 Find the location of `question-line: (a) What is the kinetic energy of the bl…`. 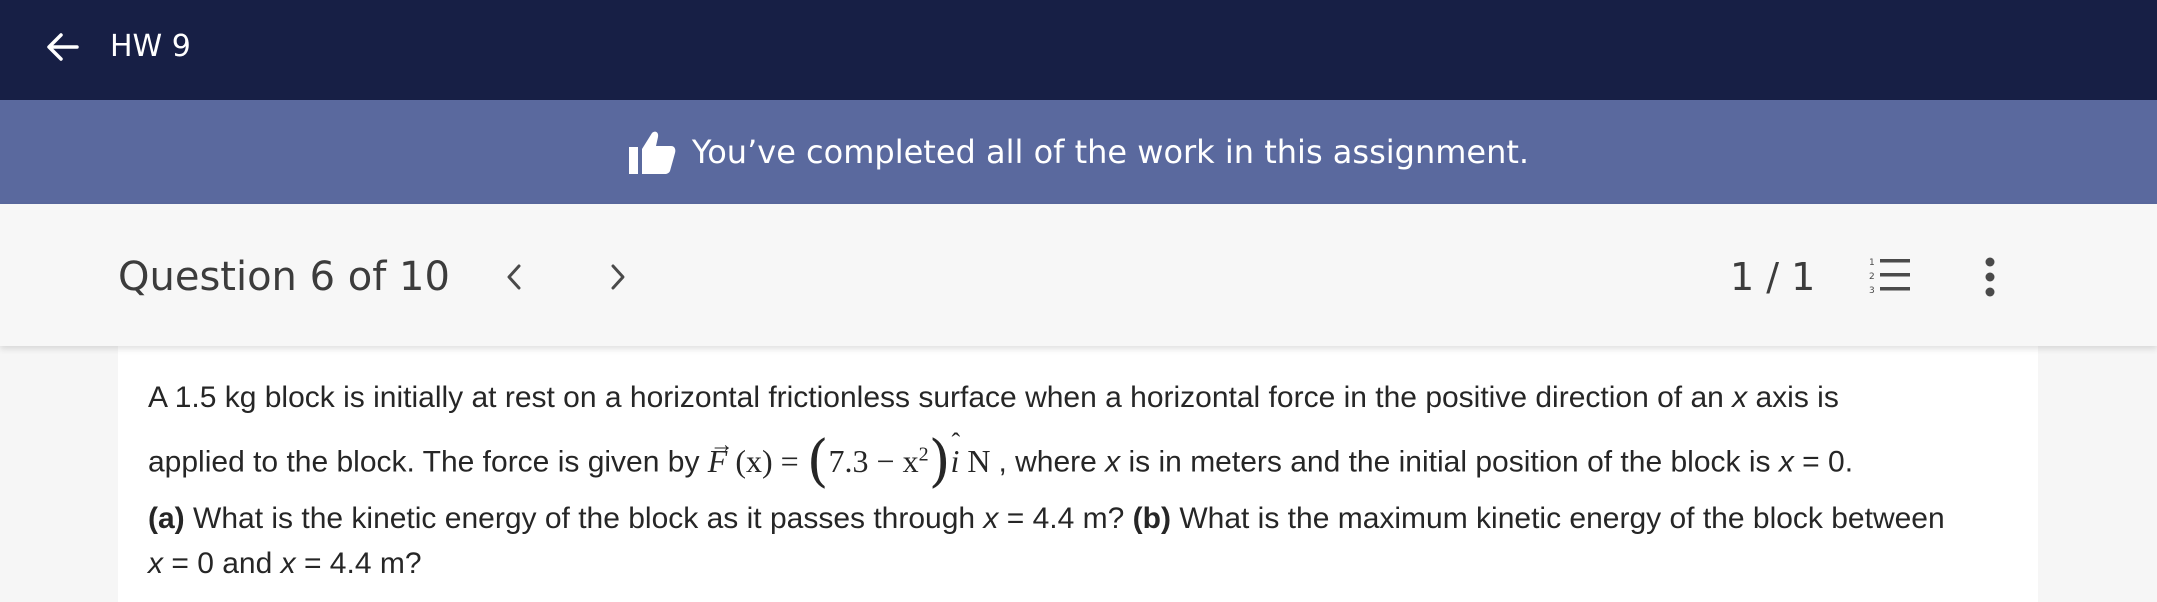

question-line: (a) What is the kinetic energy of the bl… is located at coordinates (1046, 518).